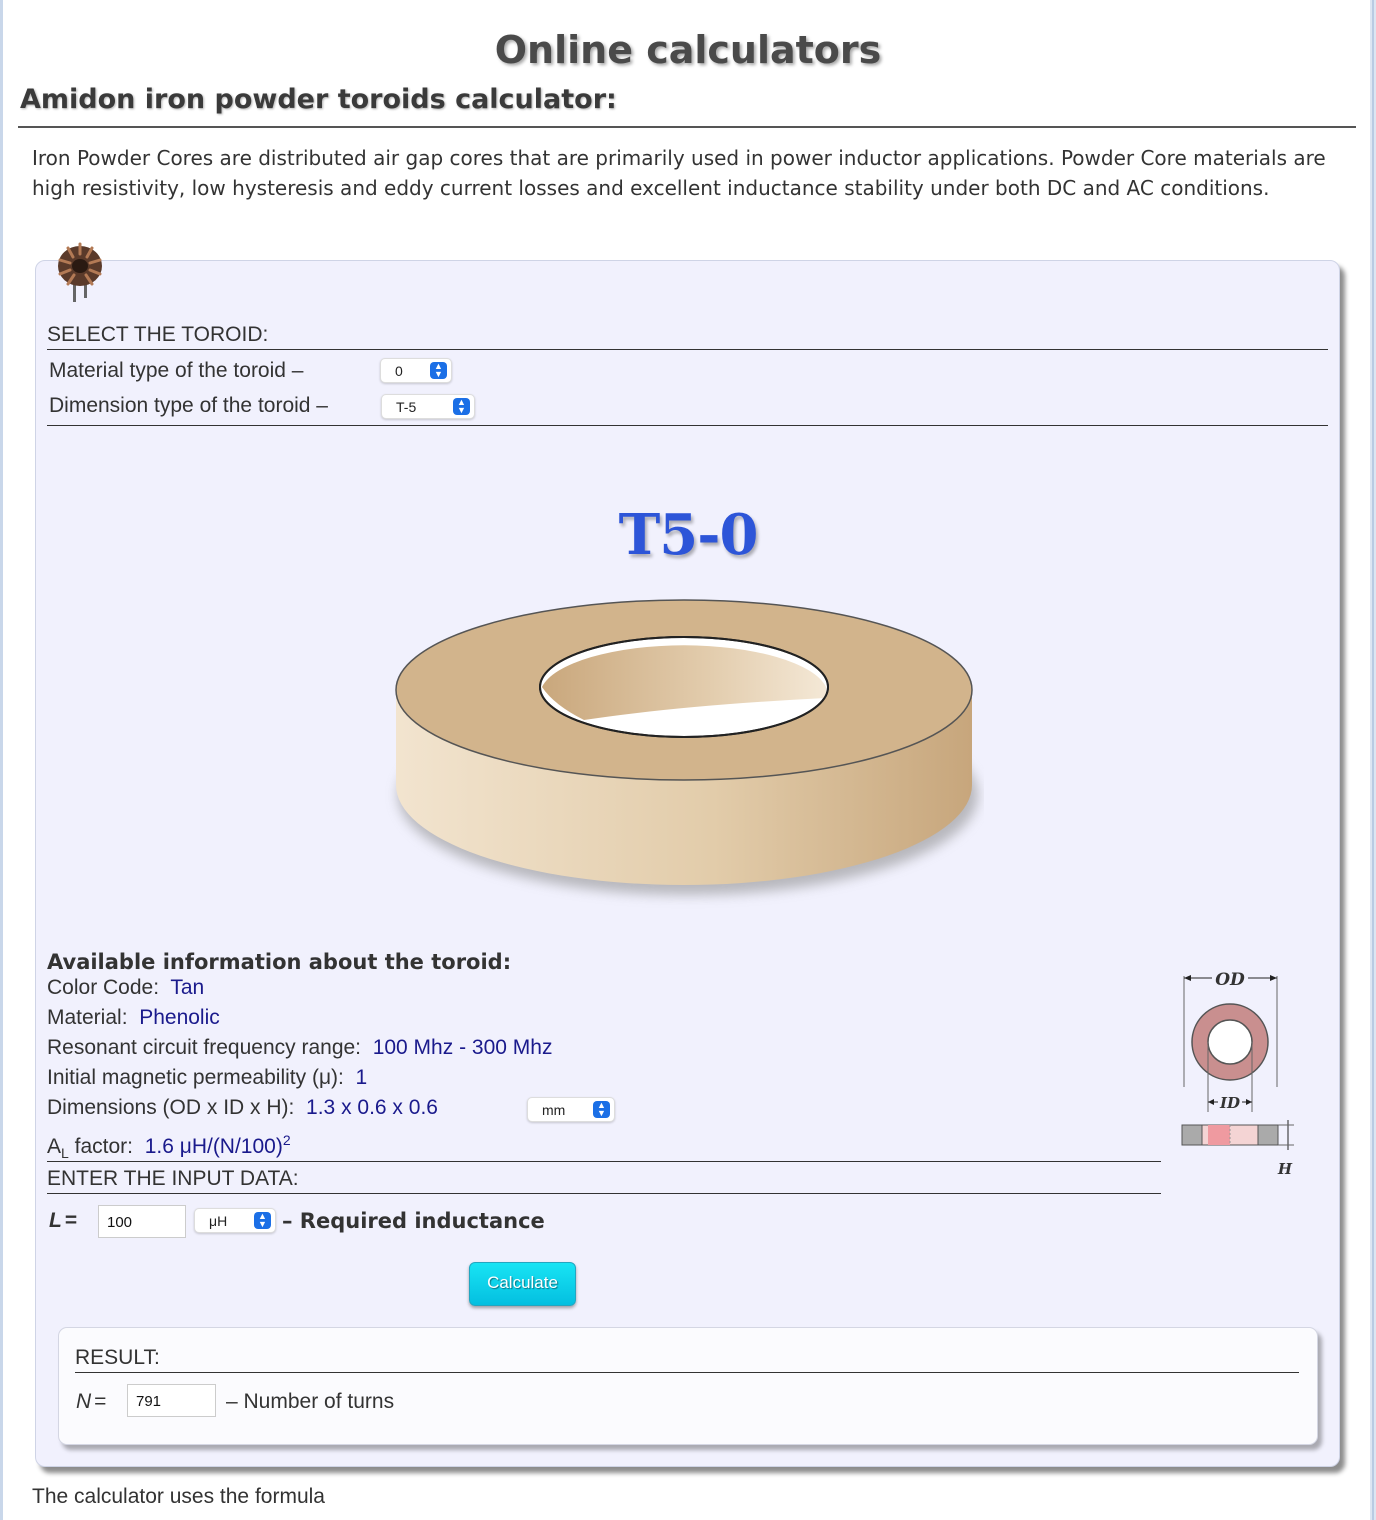 Image resolution: width=1376 pixels, height=1520 pixels. What do you see at coordinates (90, 1148) in the screenshot?
I see `al-factor-label: AL factor:` at bounding box center [90, 1148].